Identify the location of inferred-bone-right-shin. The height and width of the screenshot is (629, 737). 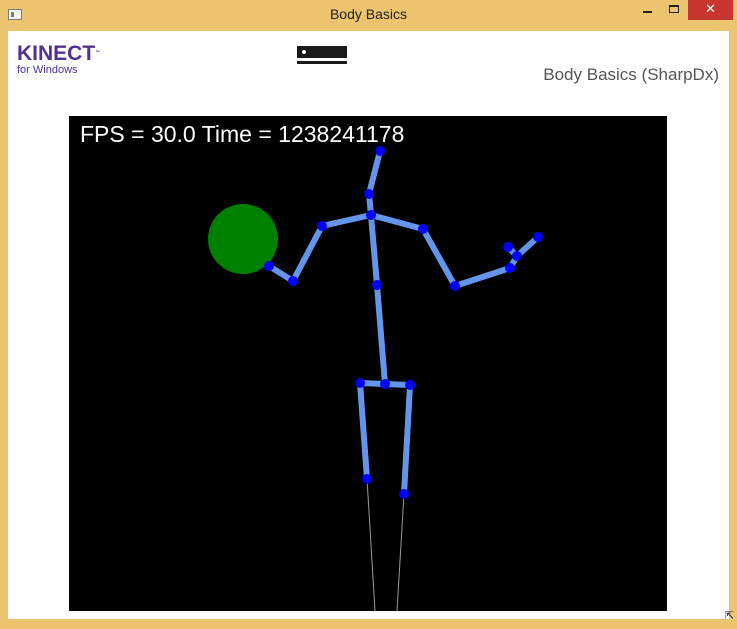
(400, 552).